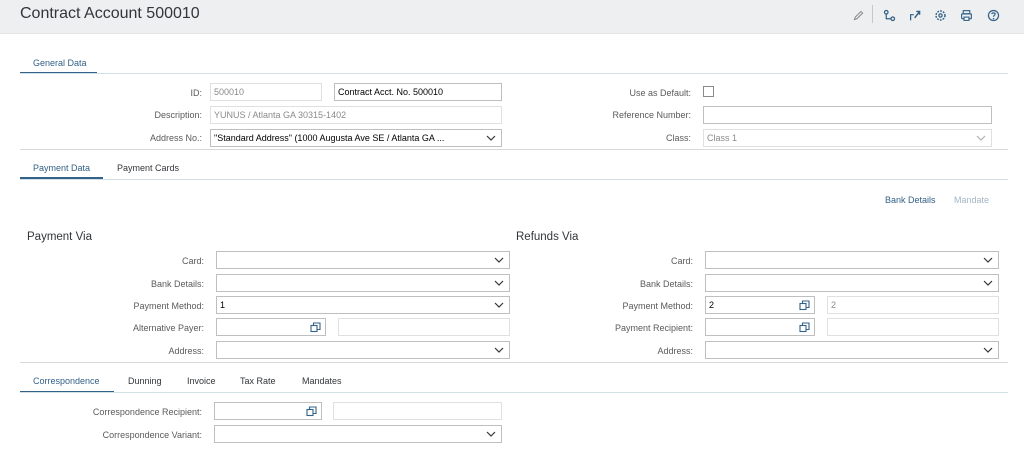  I want to click on mandate-link: Mandate, so click(972, 200).